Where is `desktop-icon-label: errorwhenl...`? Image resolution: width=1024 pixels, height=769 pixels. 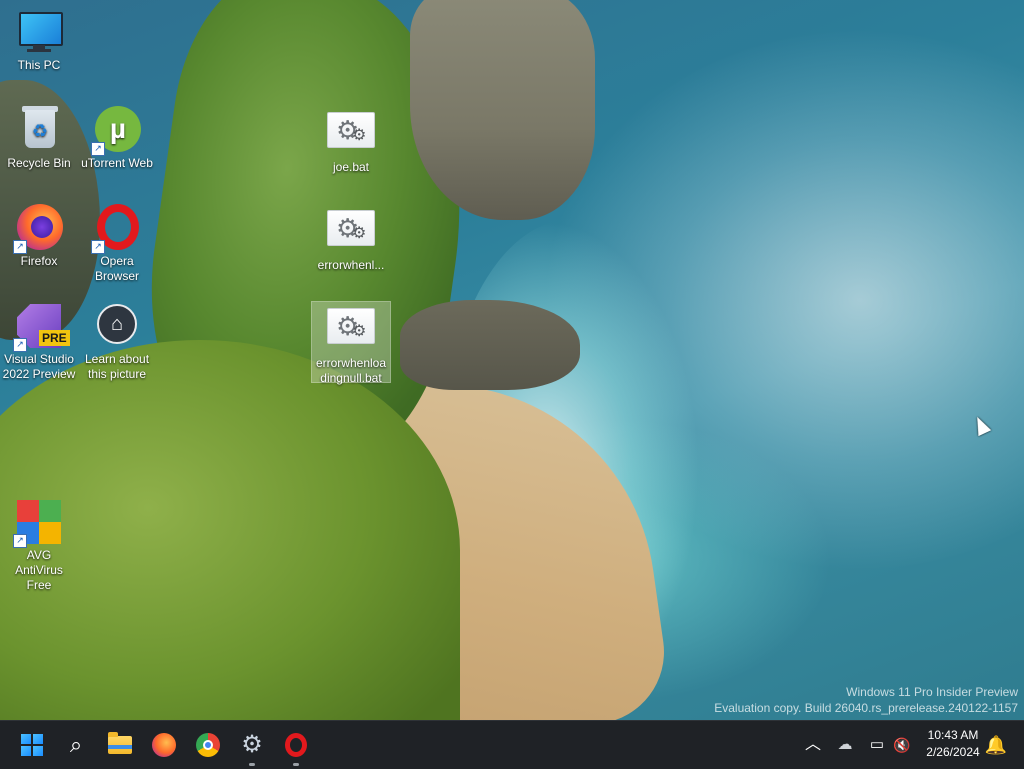
desktop-icon-label: errorwhenl... is located at coordinates (351, 265).